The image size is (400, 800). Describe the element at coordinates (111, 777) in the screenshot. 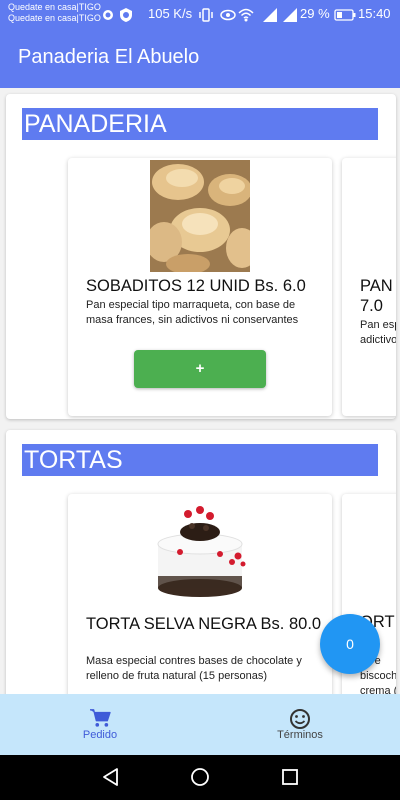

I see `back-icon` at that location.